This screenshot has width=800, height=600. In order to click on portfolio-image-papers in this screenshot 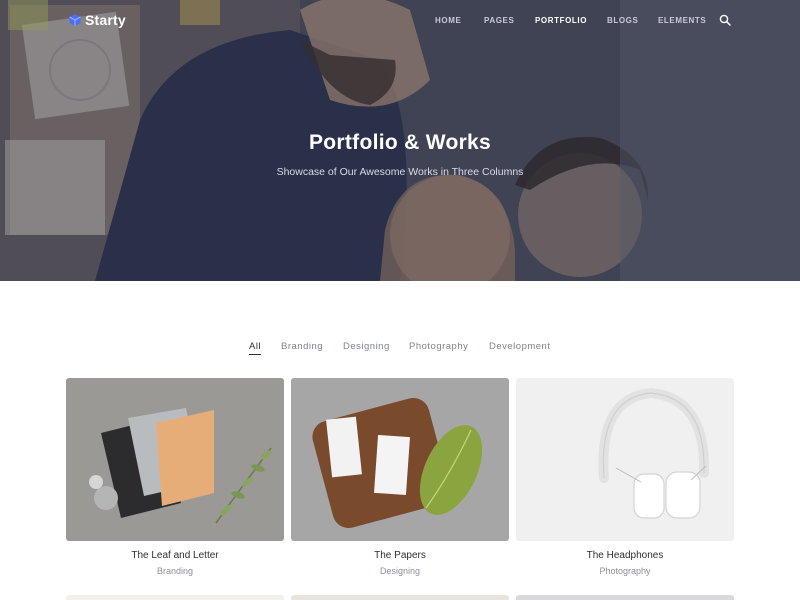, I will do `click(400, 459)`.